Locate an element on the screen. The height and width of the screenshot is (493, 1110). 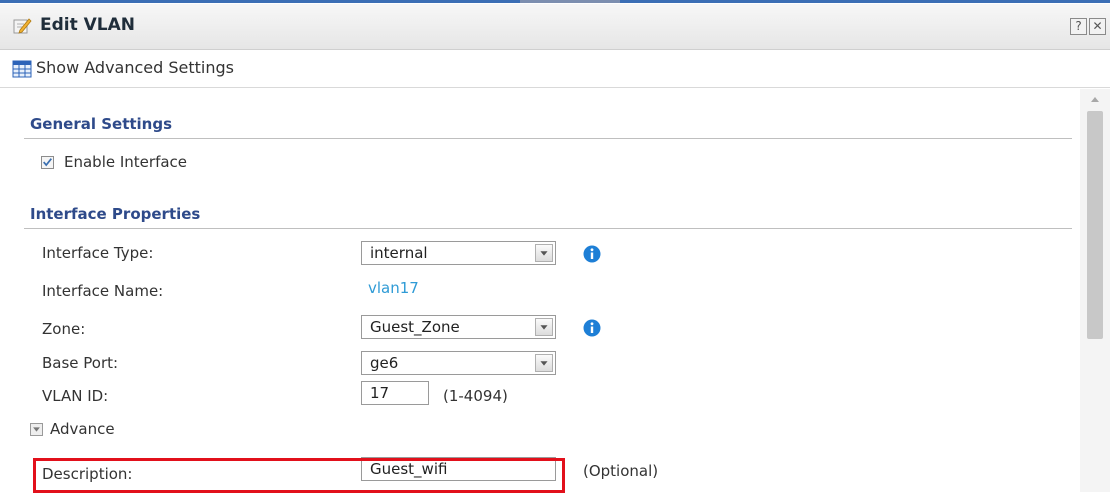
interface-type-info-icon is located at coordinates (592, 254).